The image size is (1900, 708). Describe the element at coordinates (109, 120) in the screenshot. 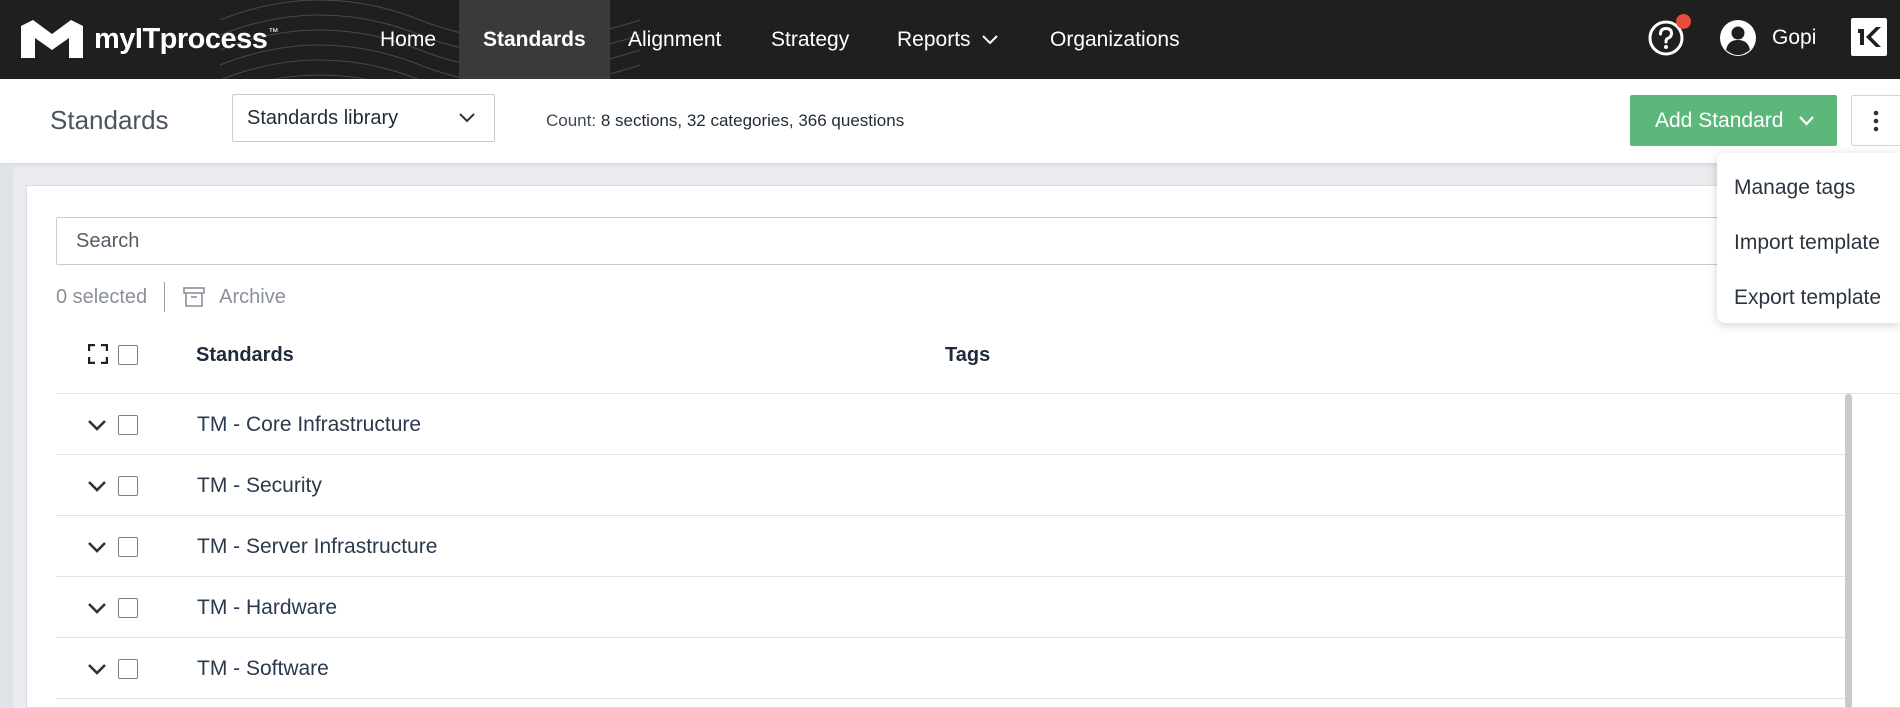

I see `page-title: Standards` at that location.